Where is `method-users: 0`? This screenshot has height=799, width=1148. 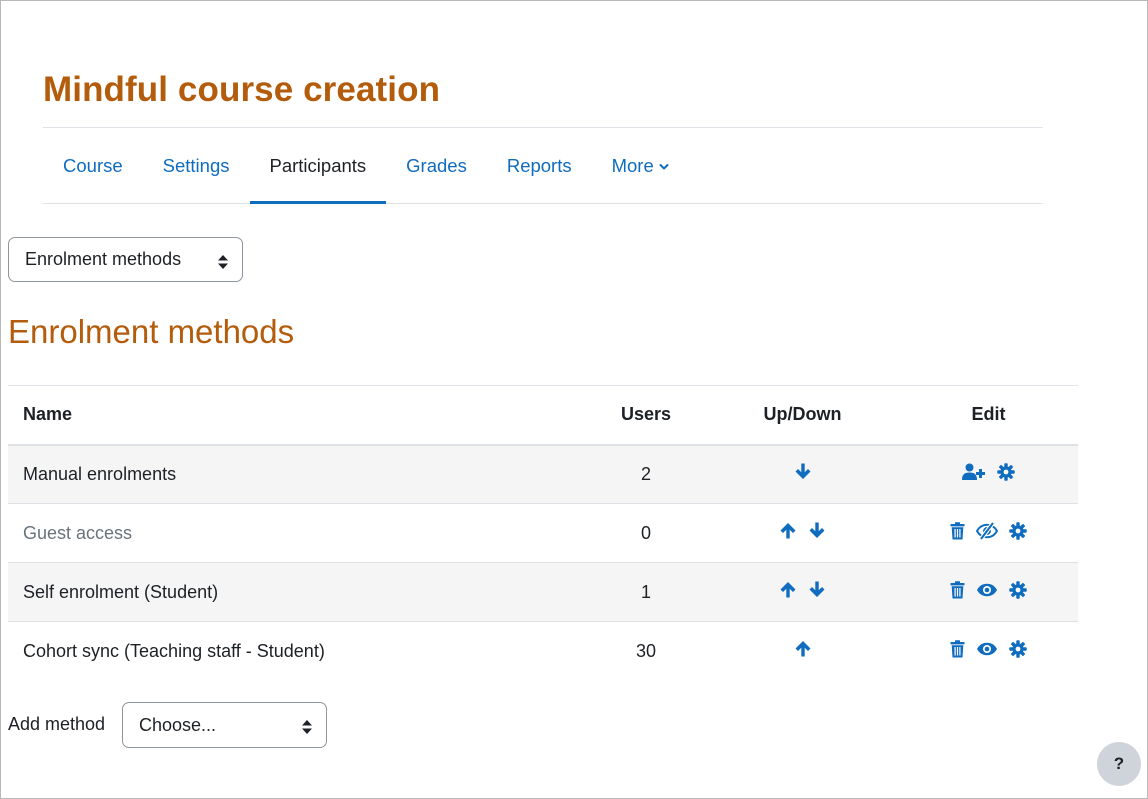 method-users: 0 is located at coordinates (646, 533).